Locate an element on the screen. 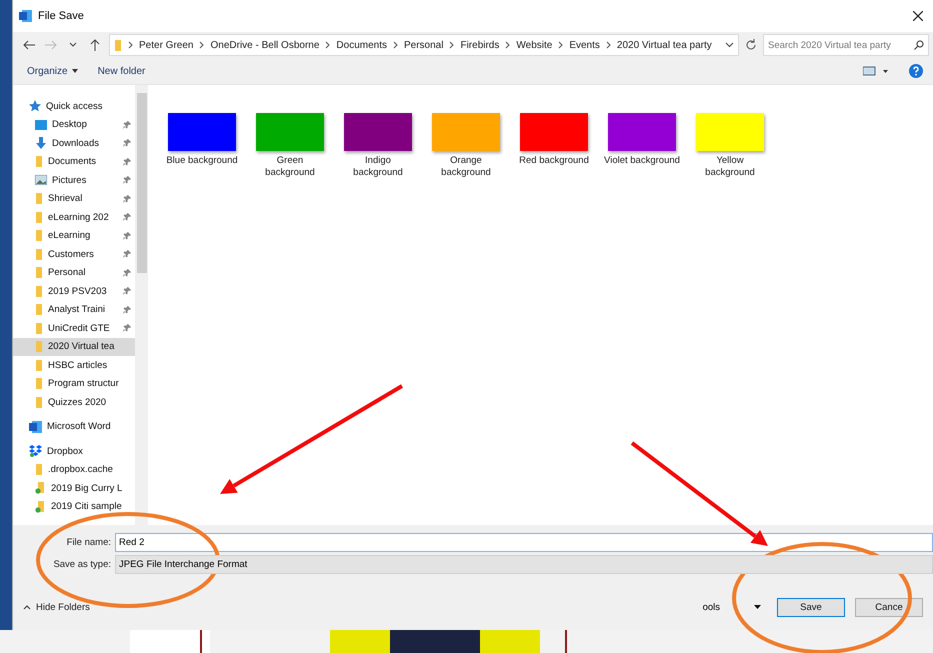 The image size is (933, 653). breadcrumb: Firebirds is located at coordinates (480, 45).